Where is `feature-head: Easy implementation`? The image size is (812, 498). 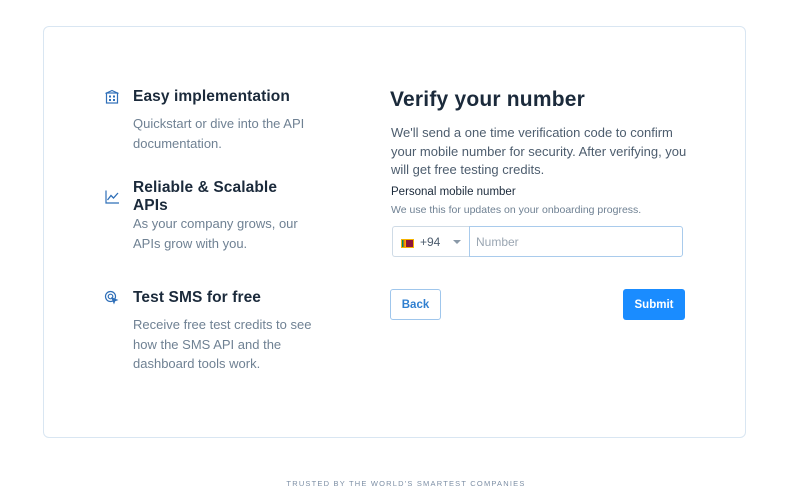
feature-head: Easy implementation is located at coordinates (204, 97).